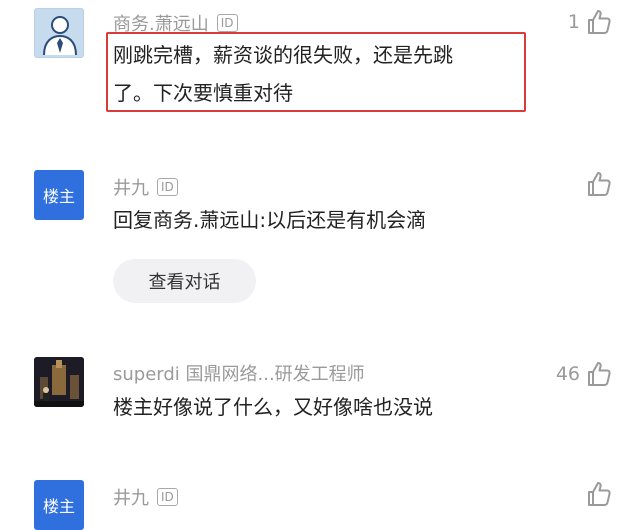 The width and height of the screenshot is (641, 530). Describe the element at coordinates (573, 22) in the screenshot. I see `like-count: 1` at that location.